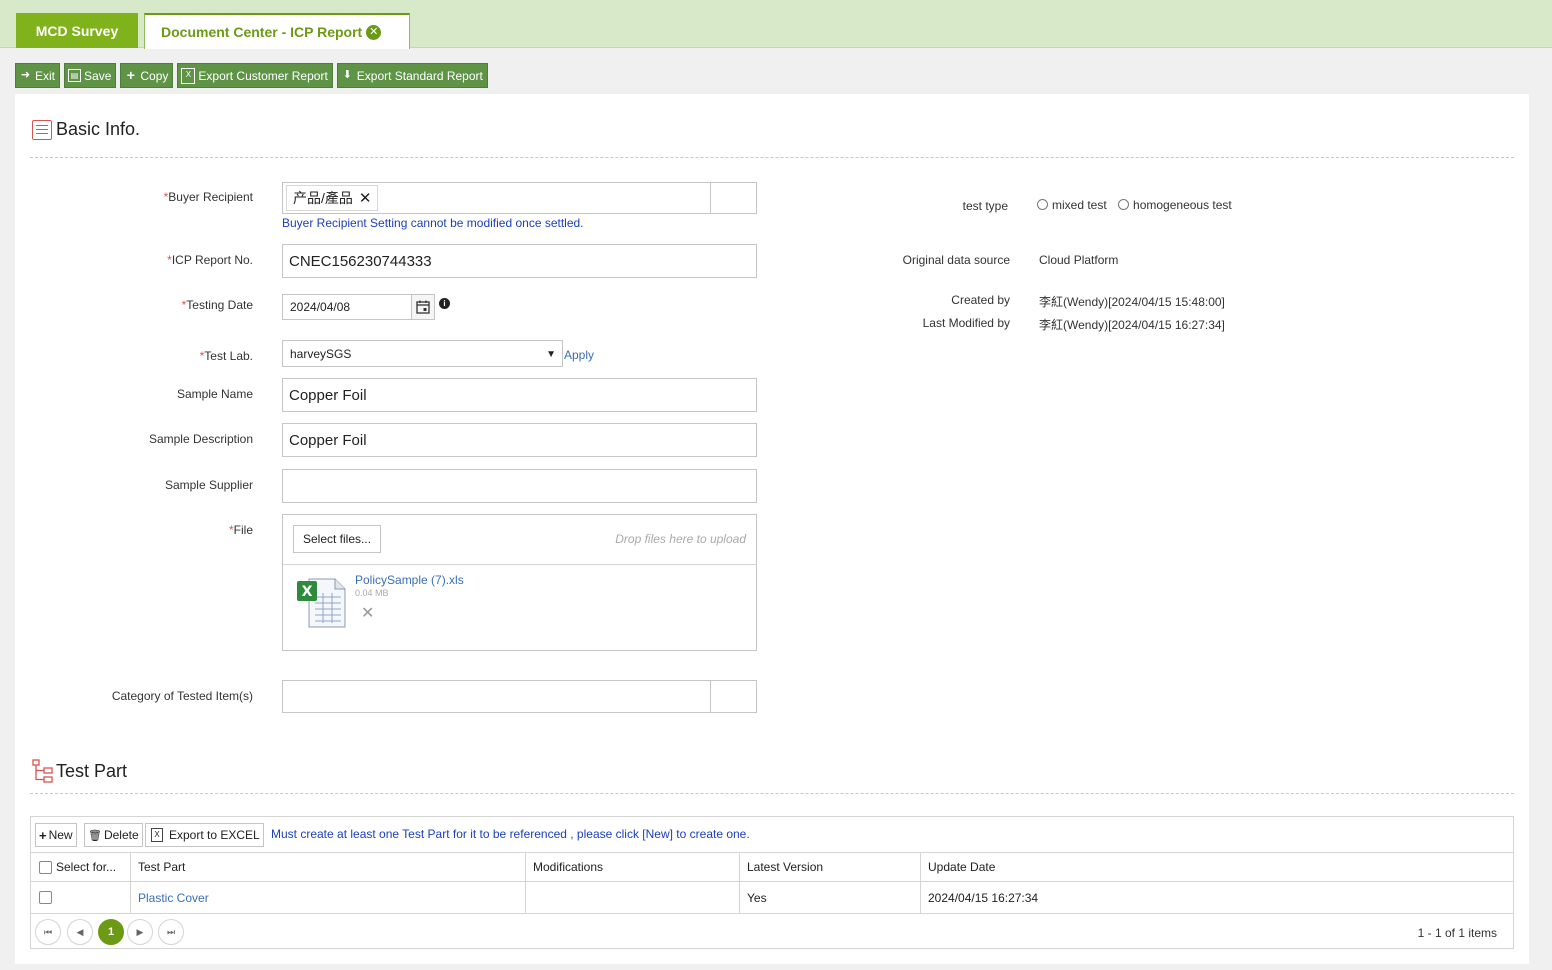 Image resolution: width=1552 pixels, height=970 pixels. Describe the element at coordinates (1079, 260) in the screenshot. I see `source-value: Cloud Platform` at that location.